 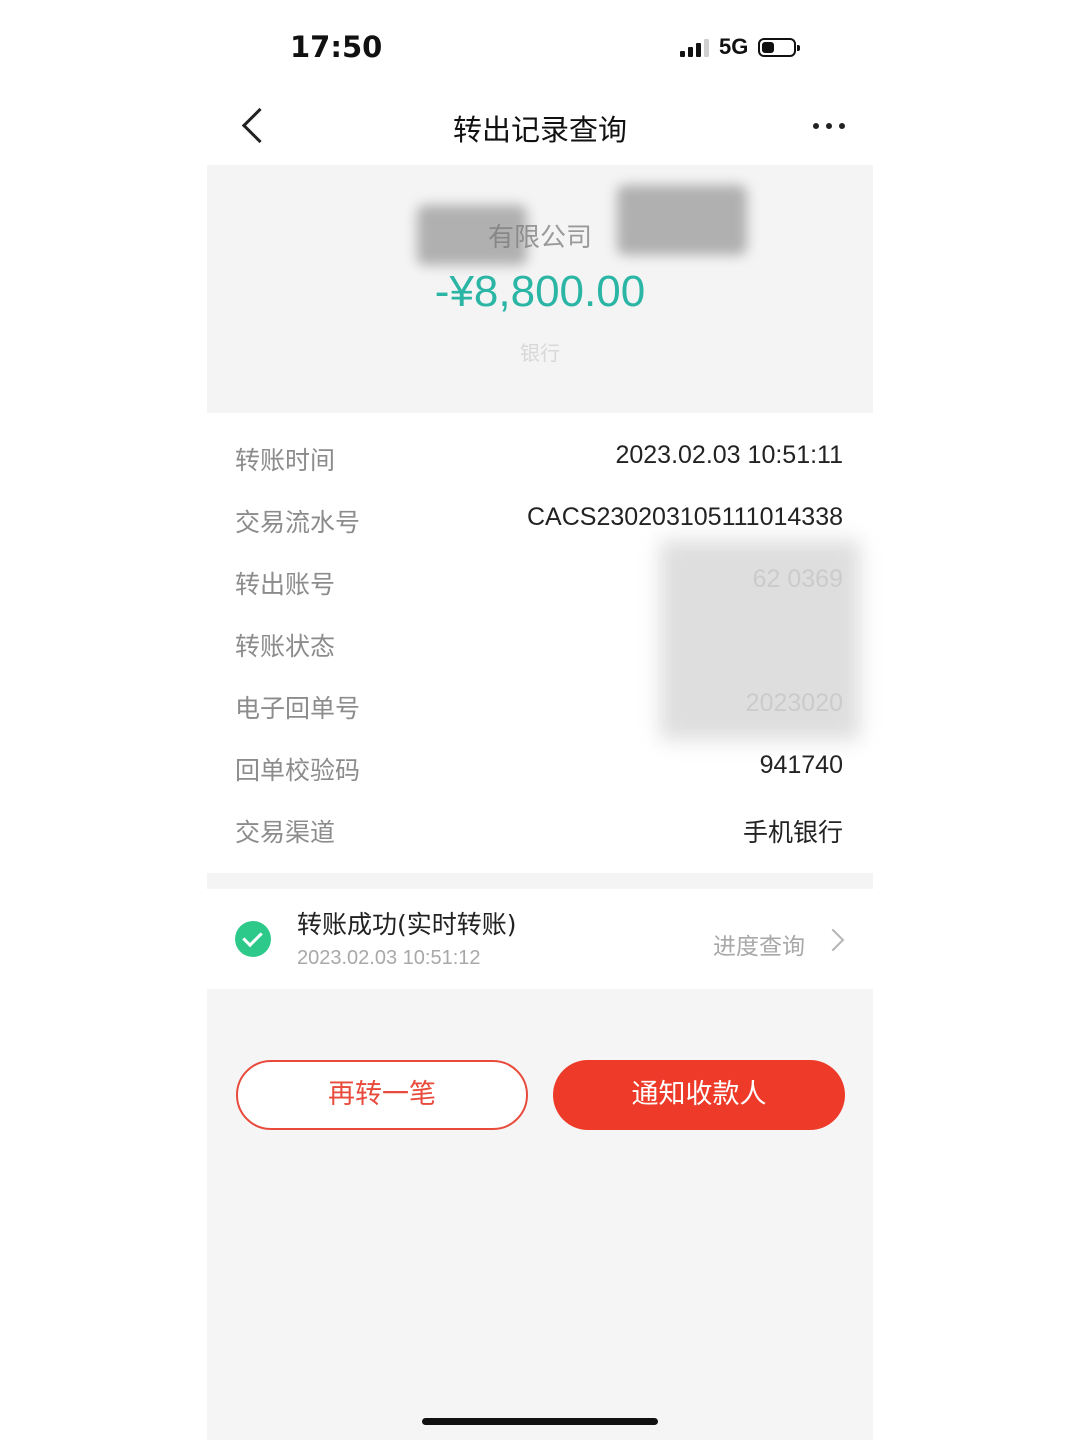 What do you see at coordinates (285, 832) in the screenshot?
I see `detail-label: 交易渠道` at bounding box center [285, 832].